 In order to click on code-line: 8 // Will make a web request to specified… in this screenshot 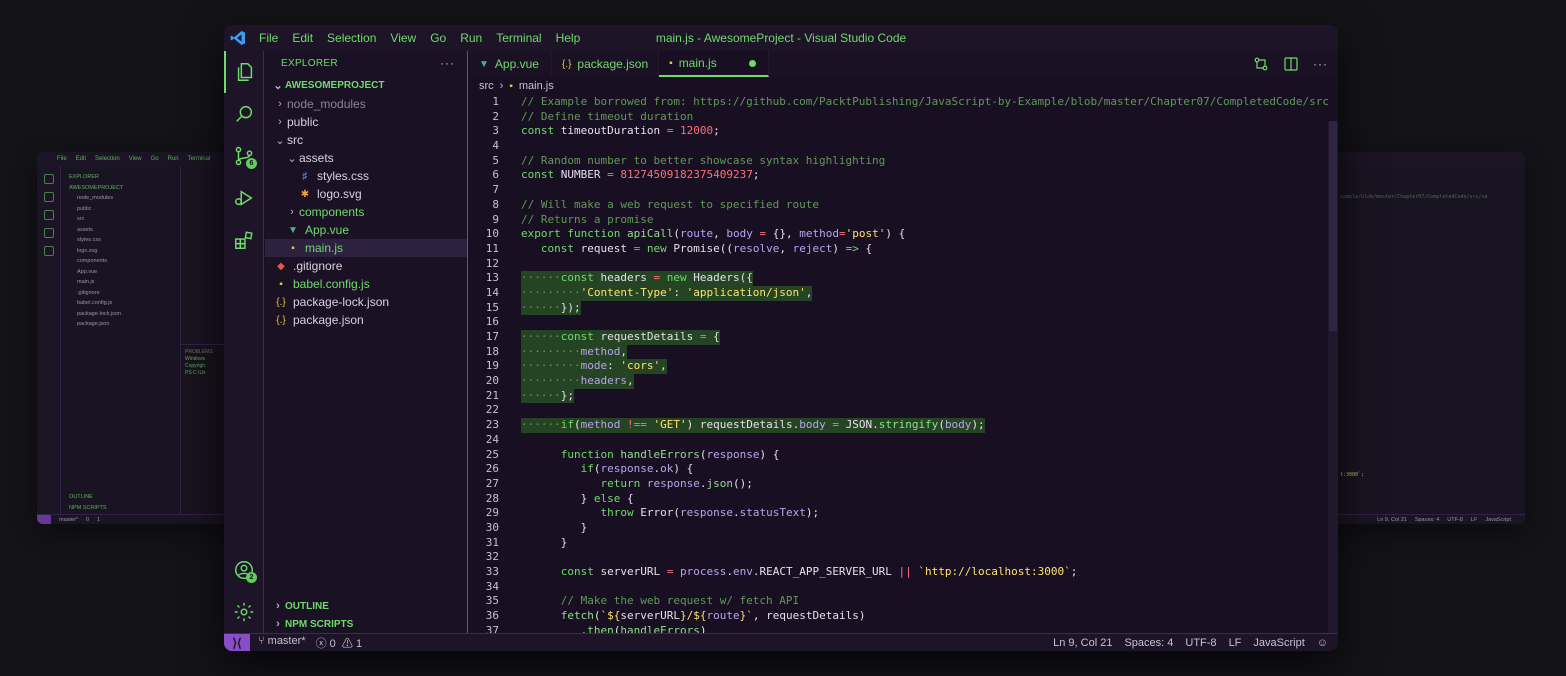, I will do `click(898, 205)`.